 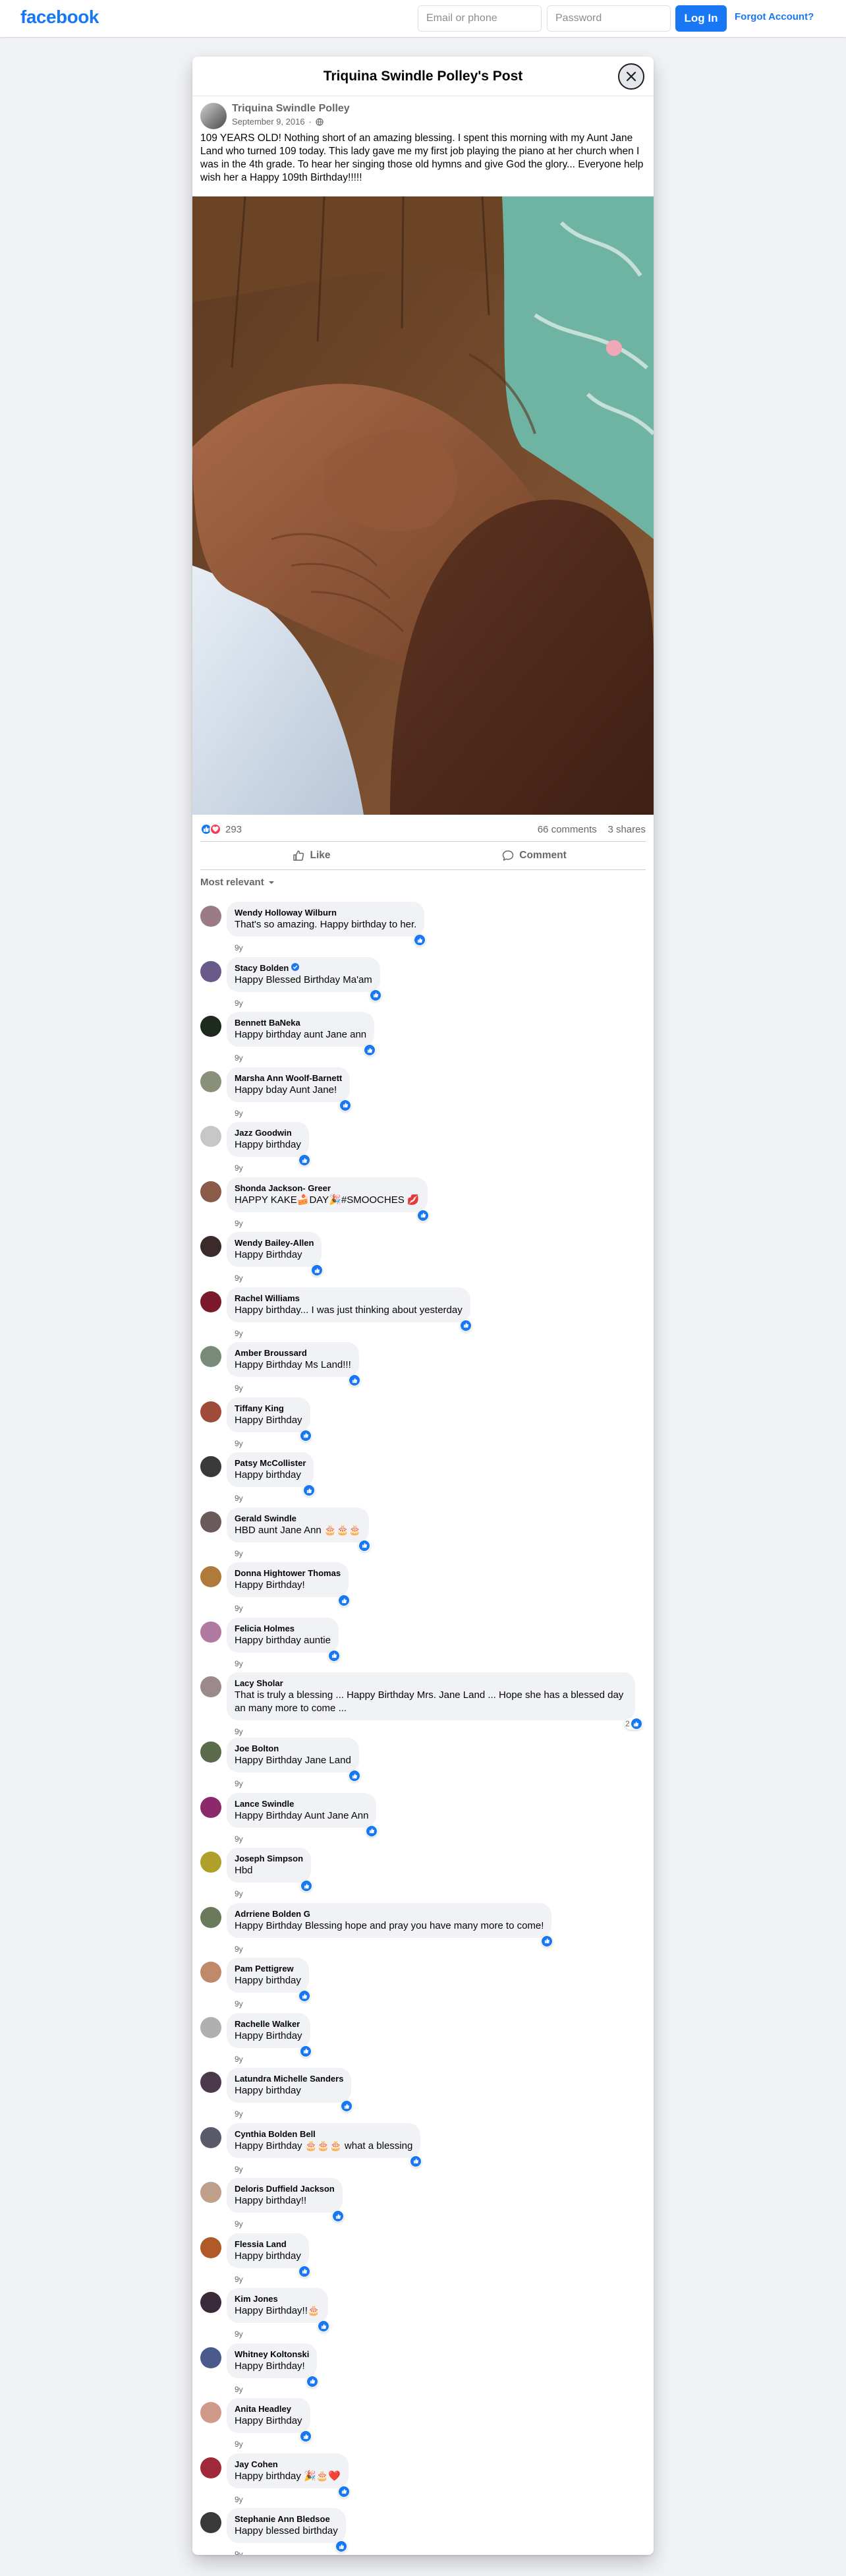 I want to click on close-button, so click(x=631, y=76).